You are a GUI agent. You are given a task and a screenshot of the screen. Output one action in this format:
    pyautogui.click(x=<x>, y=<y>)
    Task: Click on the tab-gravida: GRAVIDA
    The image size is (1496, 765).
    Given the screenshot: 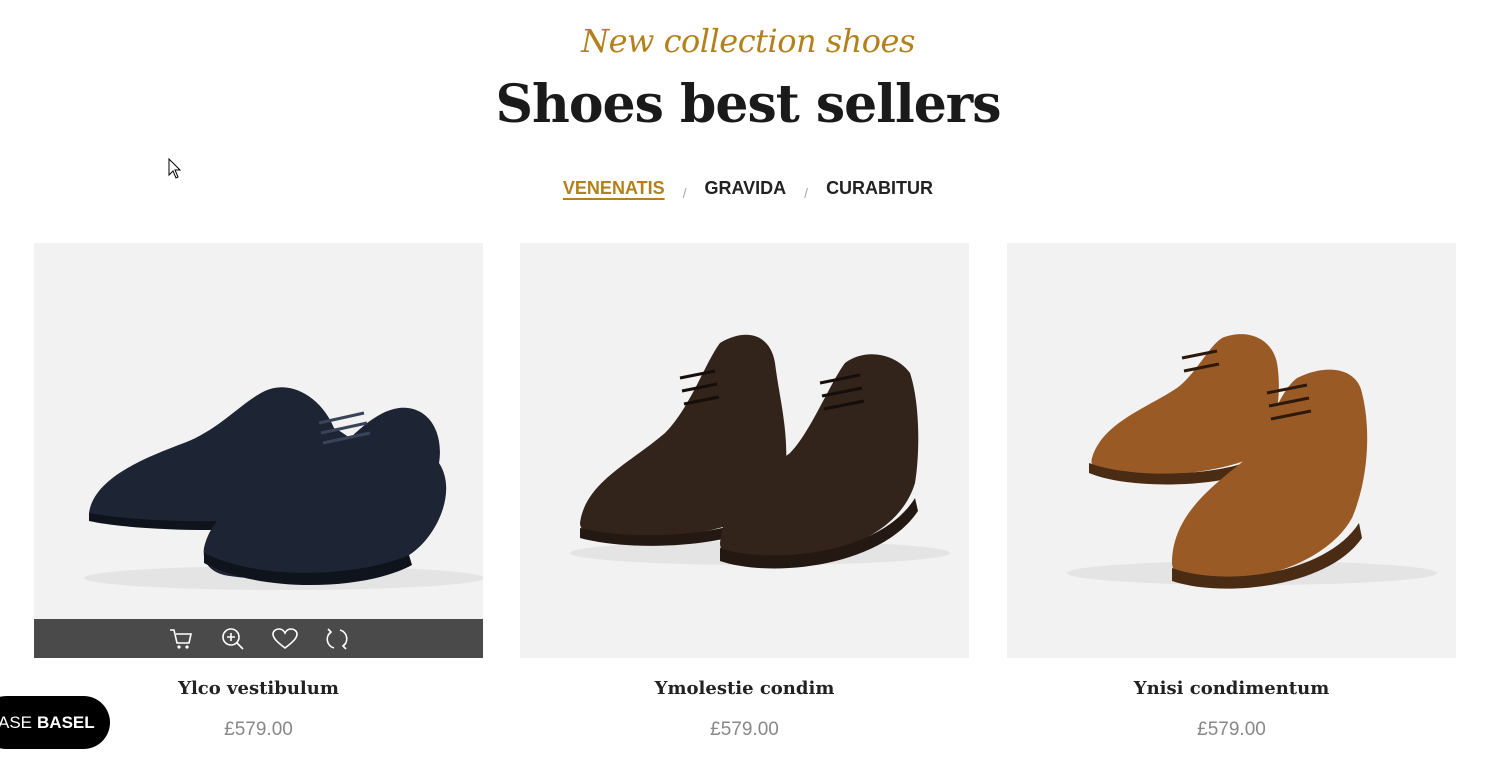 What is the action you would take?
    pyautogui.click(x=746, y=188)
    